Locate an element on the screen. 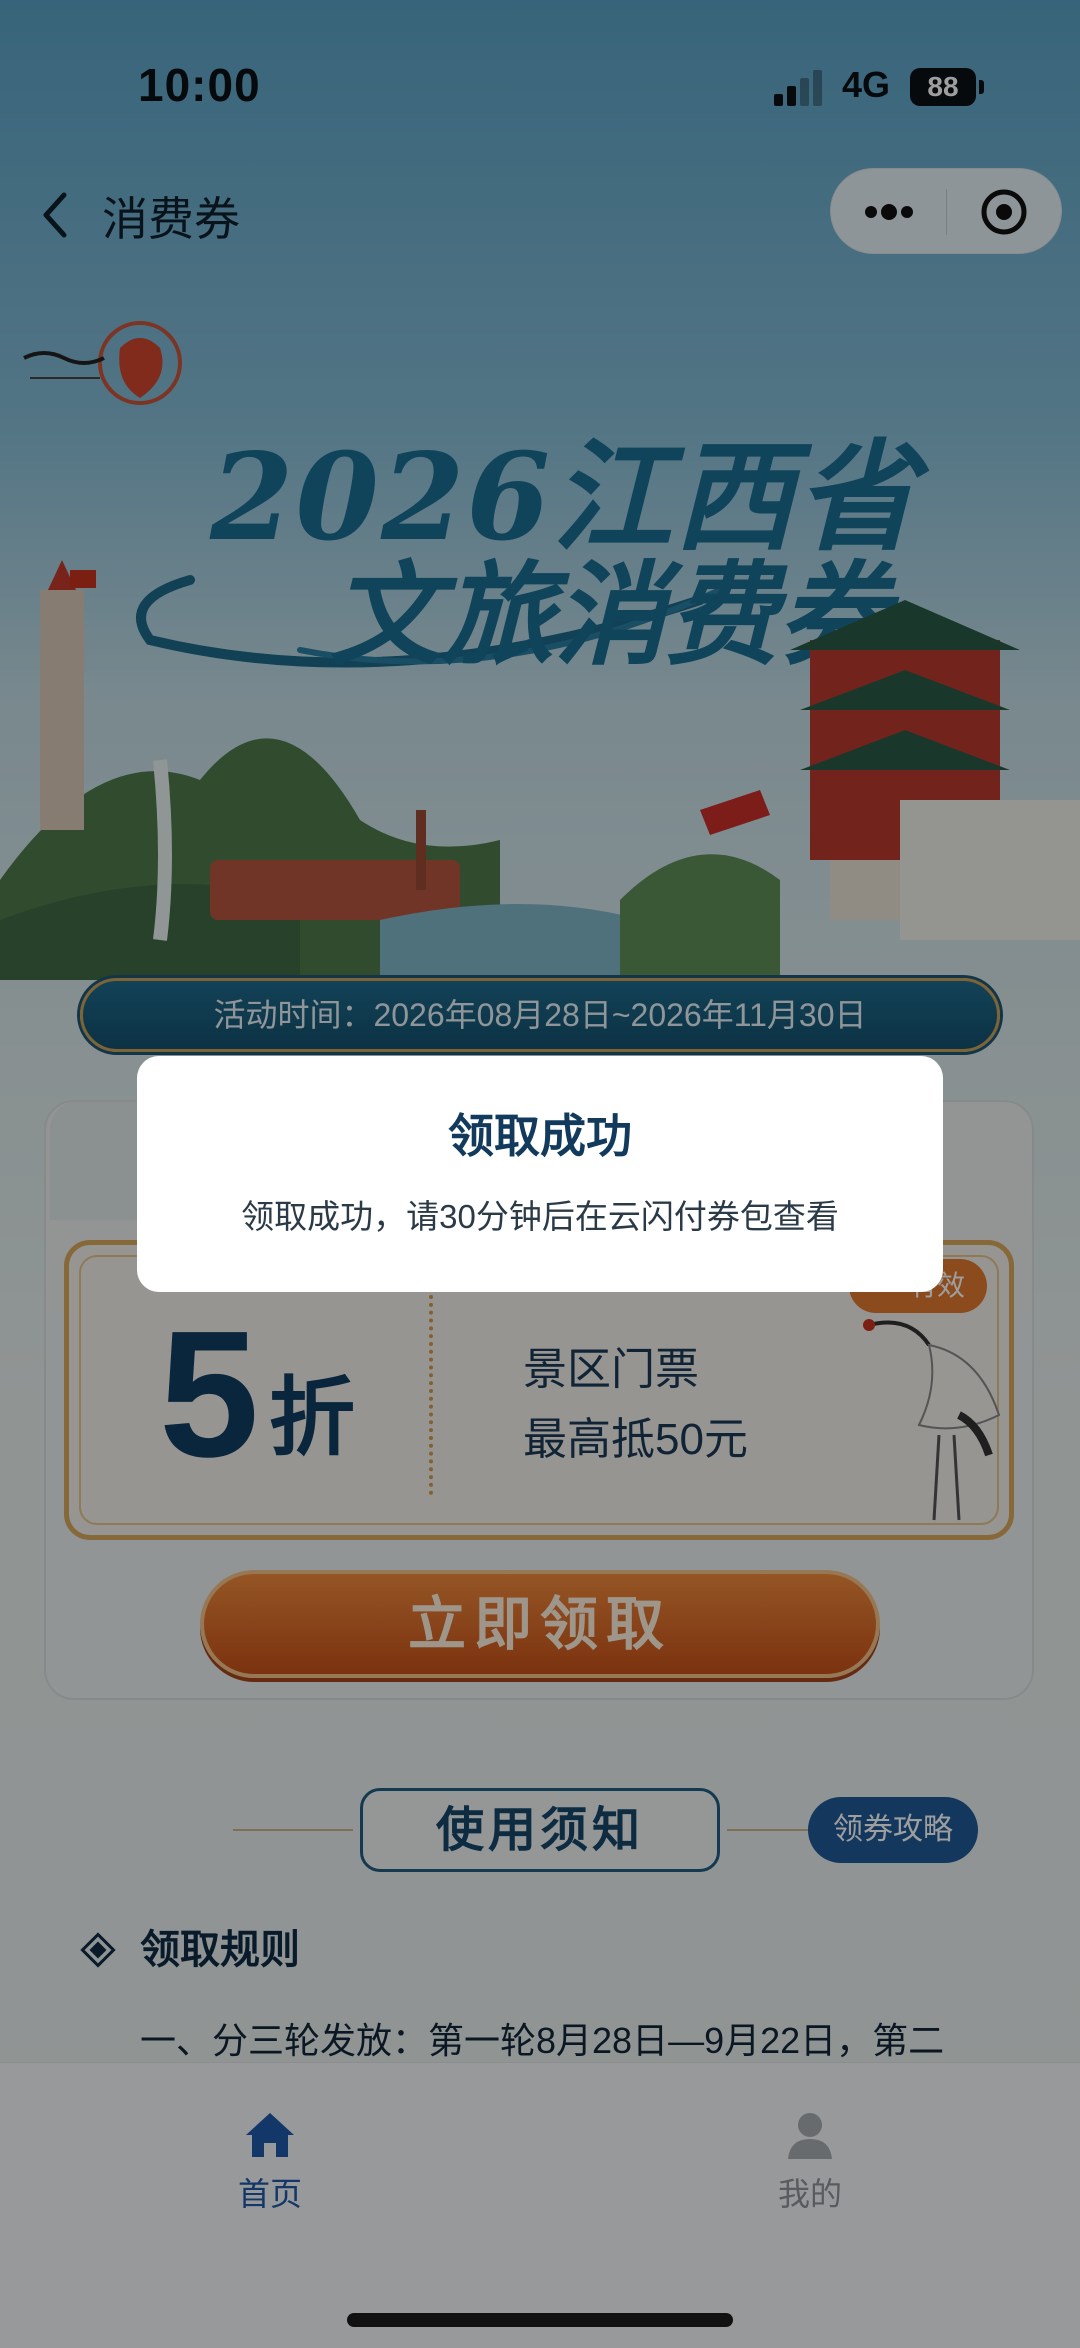  dialog-title: 领取成功 is located at coordinates (540, 1136).